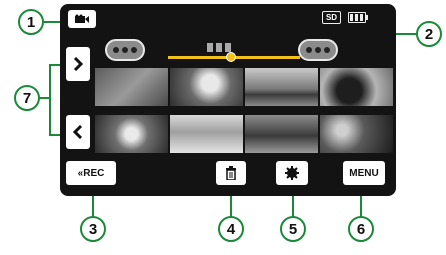 The height and width of the screenshot is (255, 446). Describe the element at coordinates (125, 50) in the screenshot. I see `prev-date-button` at that location.